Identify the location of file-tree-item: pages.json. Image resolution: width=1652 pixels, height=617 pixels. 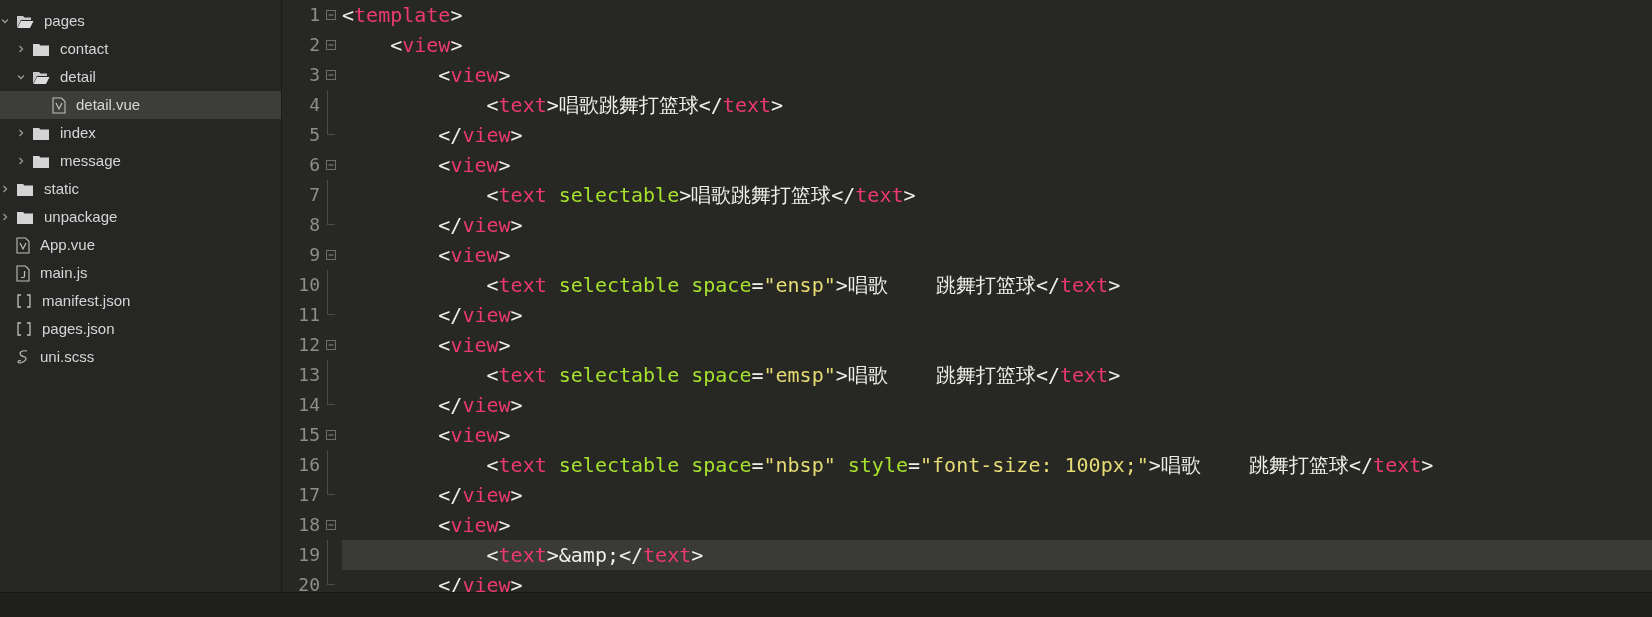
(140, 329).